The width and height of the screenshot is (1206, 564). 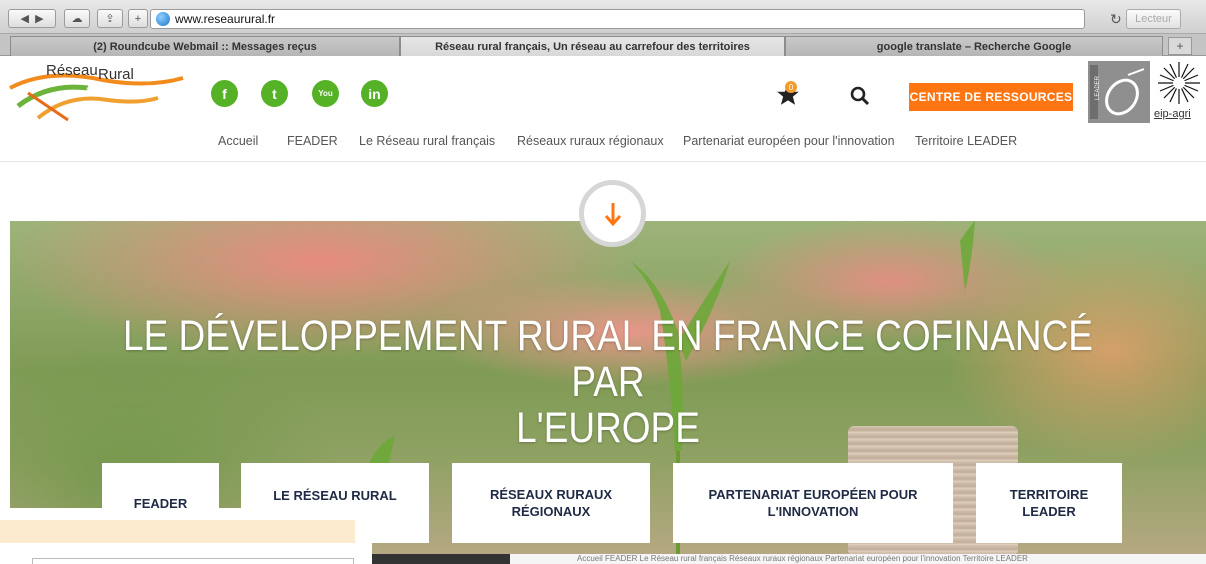 I want to click on logo-reseau-text: Réseau, so click(x=72, y=70).